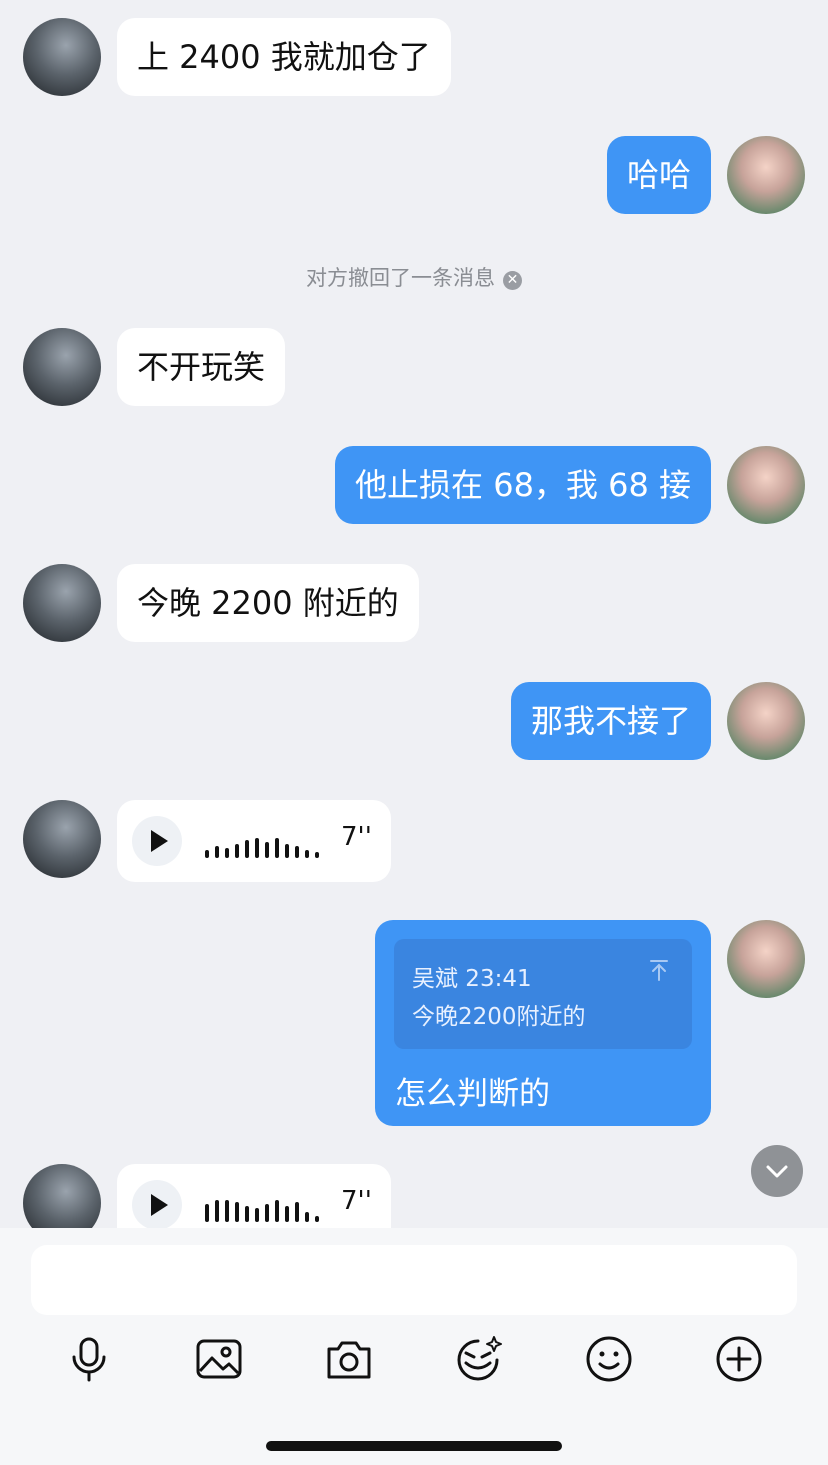 The height and width of the screenshot is (1465, 828). Describe the element at coordinates (478, 1359) in the screenshot. I see `sticker-icon` at that location.